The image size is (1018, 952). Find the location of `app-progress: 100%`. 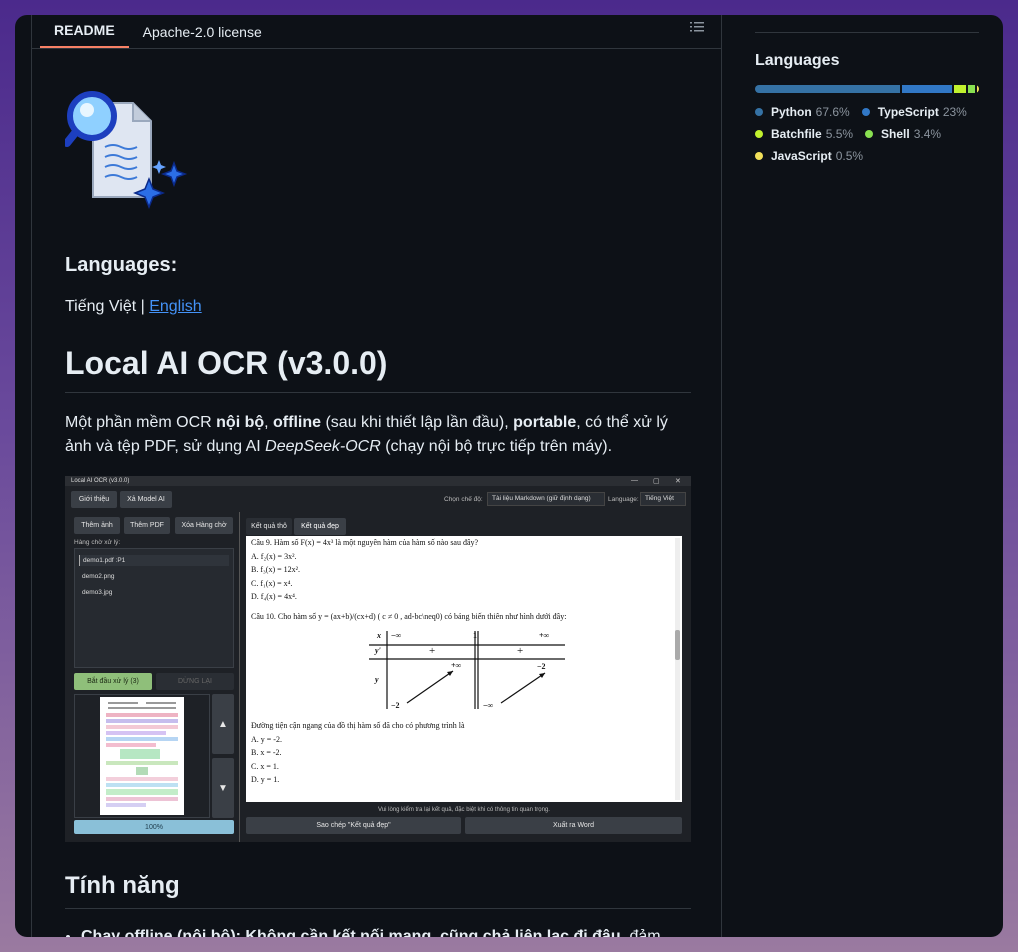

app-progress: 100% is located at coordinates (154, 827).